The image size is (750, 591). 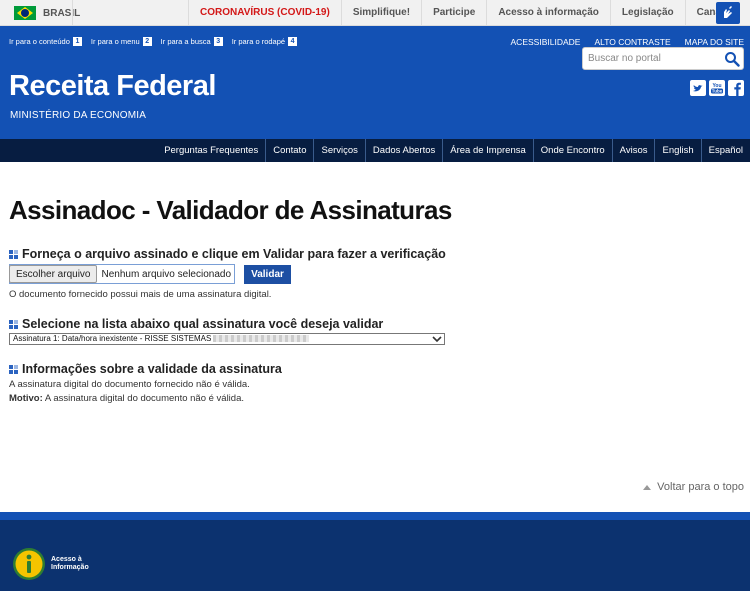 What do you see at coordinates (714, 42) in the screenshot?
I see `link-mapa-do-site: MAPA DO SITE` at bounding box center [714, 42].